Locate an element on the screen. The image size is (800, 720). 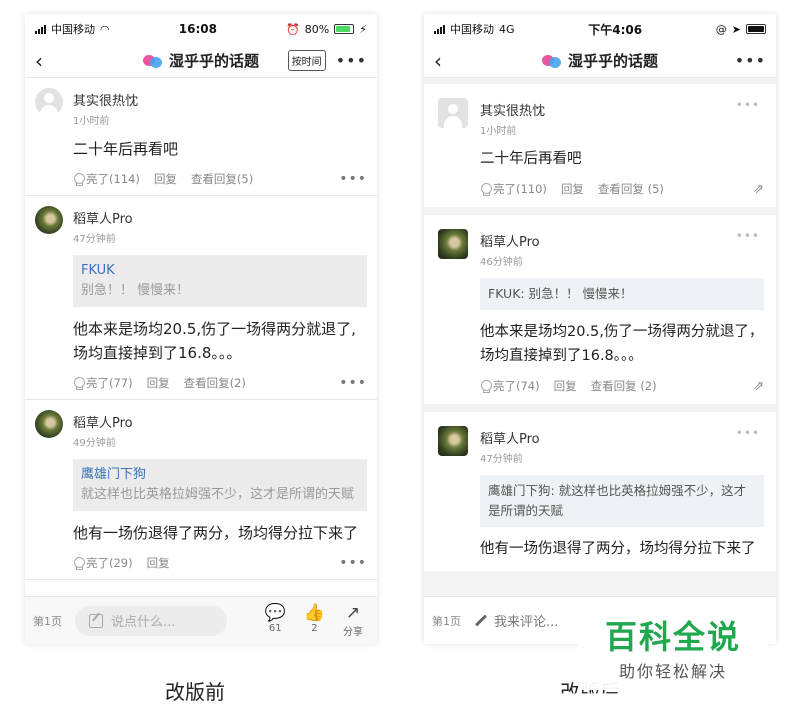
comment-time: 46分钟前 is located at coordinates (501, 262).